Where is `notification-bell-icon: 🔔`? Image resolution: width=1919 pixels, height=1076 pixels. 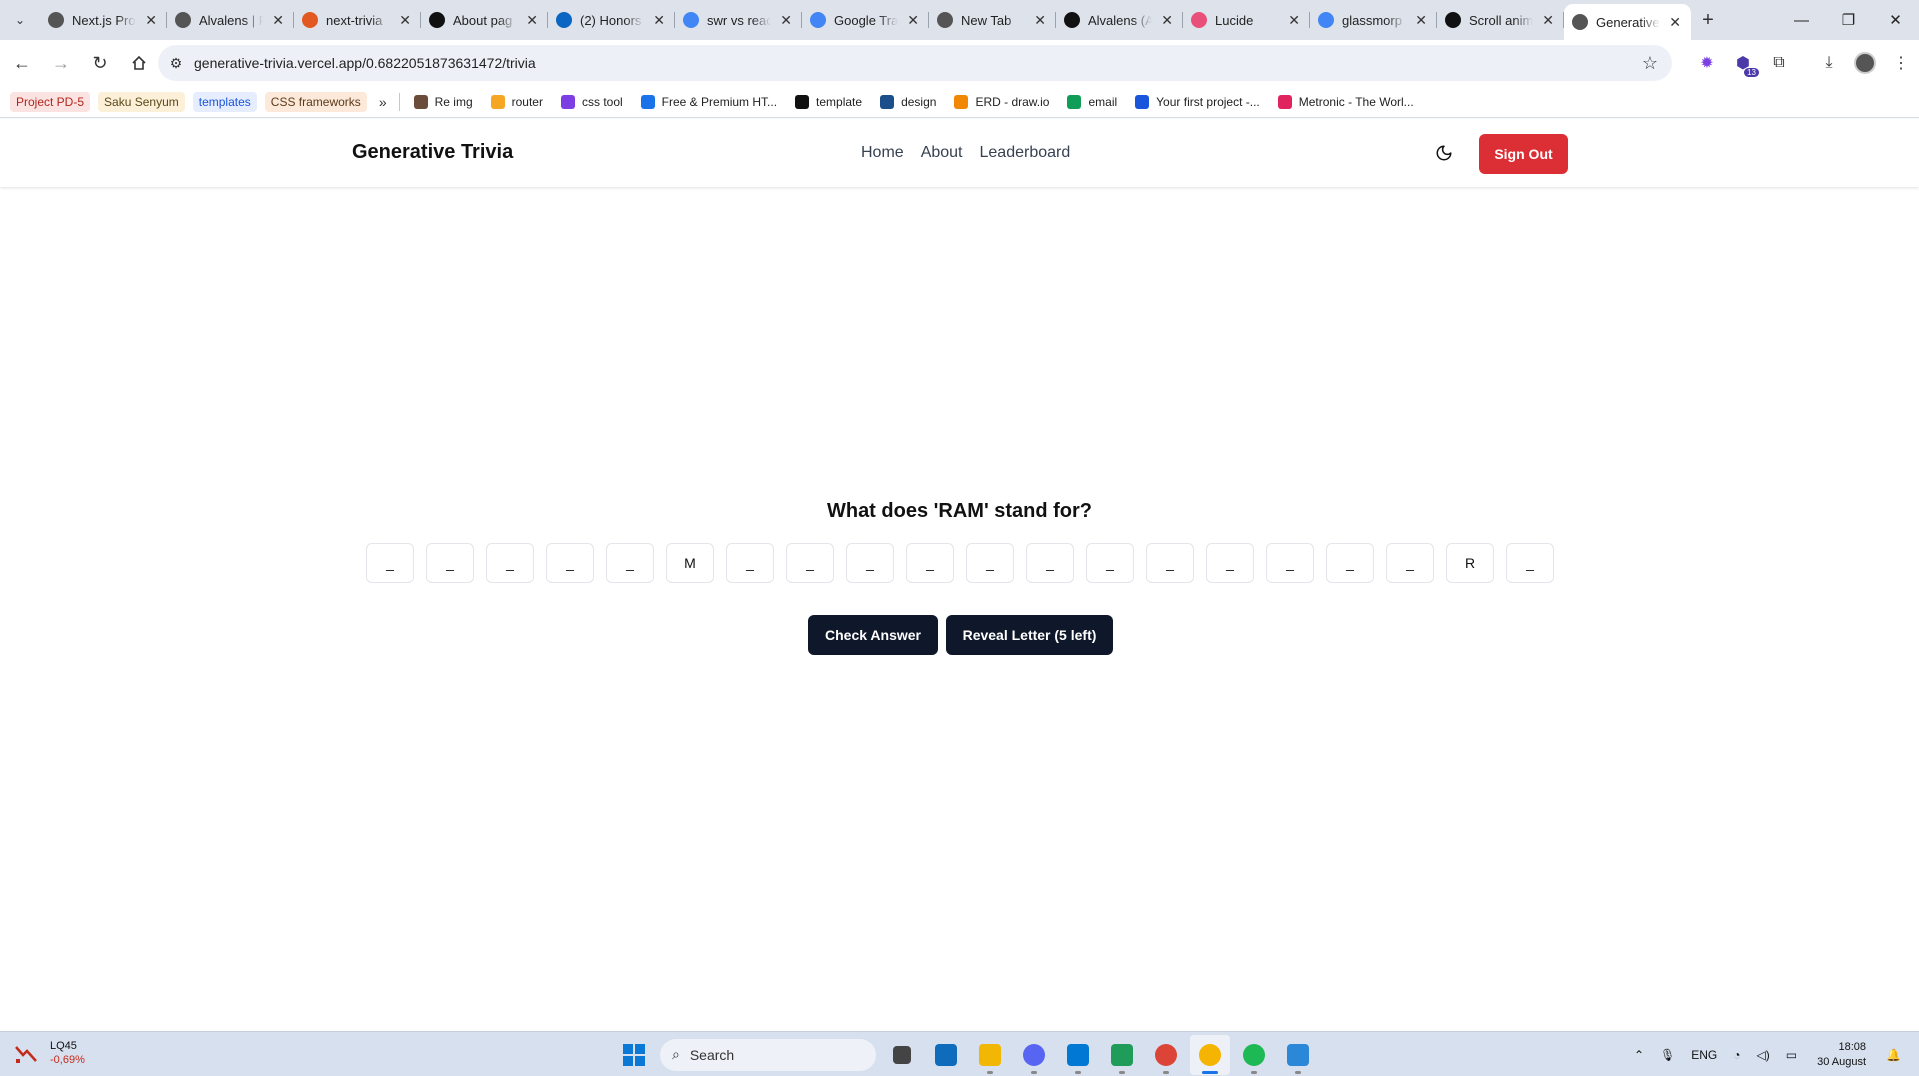 notification-bell-icon: 🔔 is located at coordinates (1893, 1055).